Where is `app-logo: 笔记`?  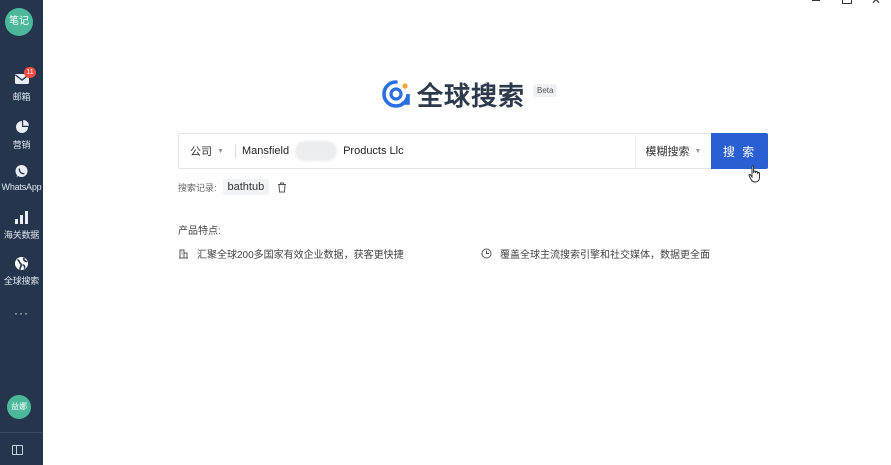
app-logo: 笔记 is located at coordinates (19, 22).